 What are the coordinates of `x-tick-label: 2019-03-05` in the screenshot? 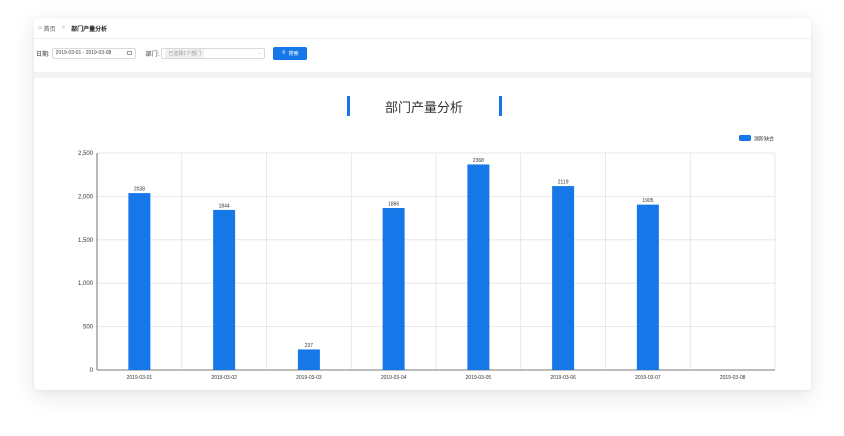 It's located at (479, 378).